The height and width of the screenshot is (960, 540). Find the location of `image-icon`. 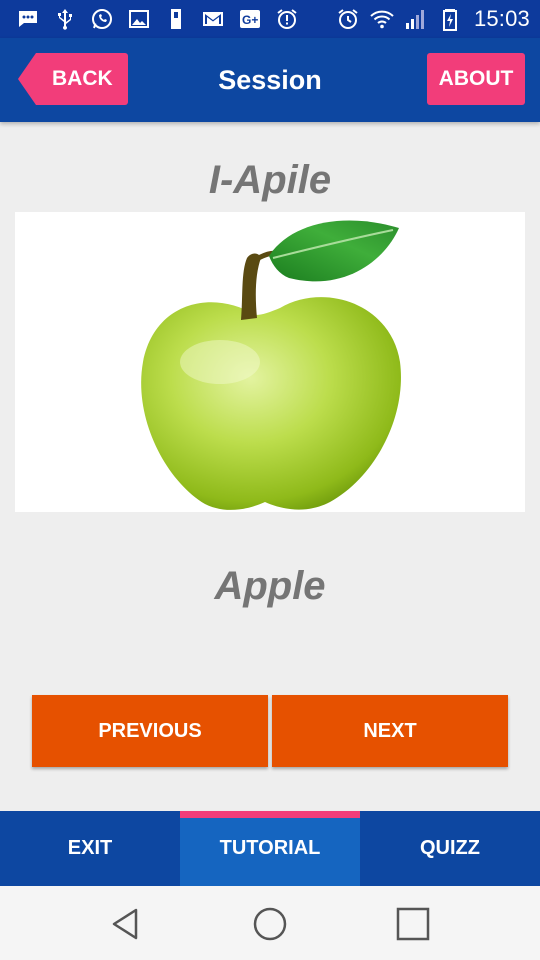

image-icon is located at coordinates (139, 19).